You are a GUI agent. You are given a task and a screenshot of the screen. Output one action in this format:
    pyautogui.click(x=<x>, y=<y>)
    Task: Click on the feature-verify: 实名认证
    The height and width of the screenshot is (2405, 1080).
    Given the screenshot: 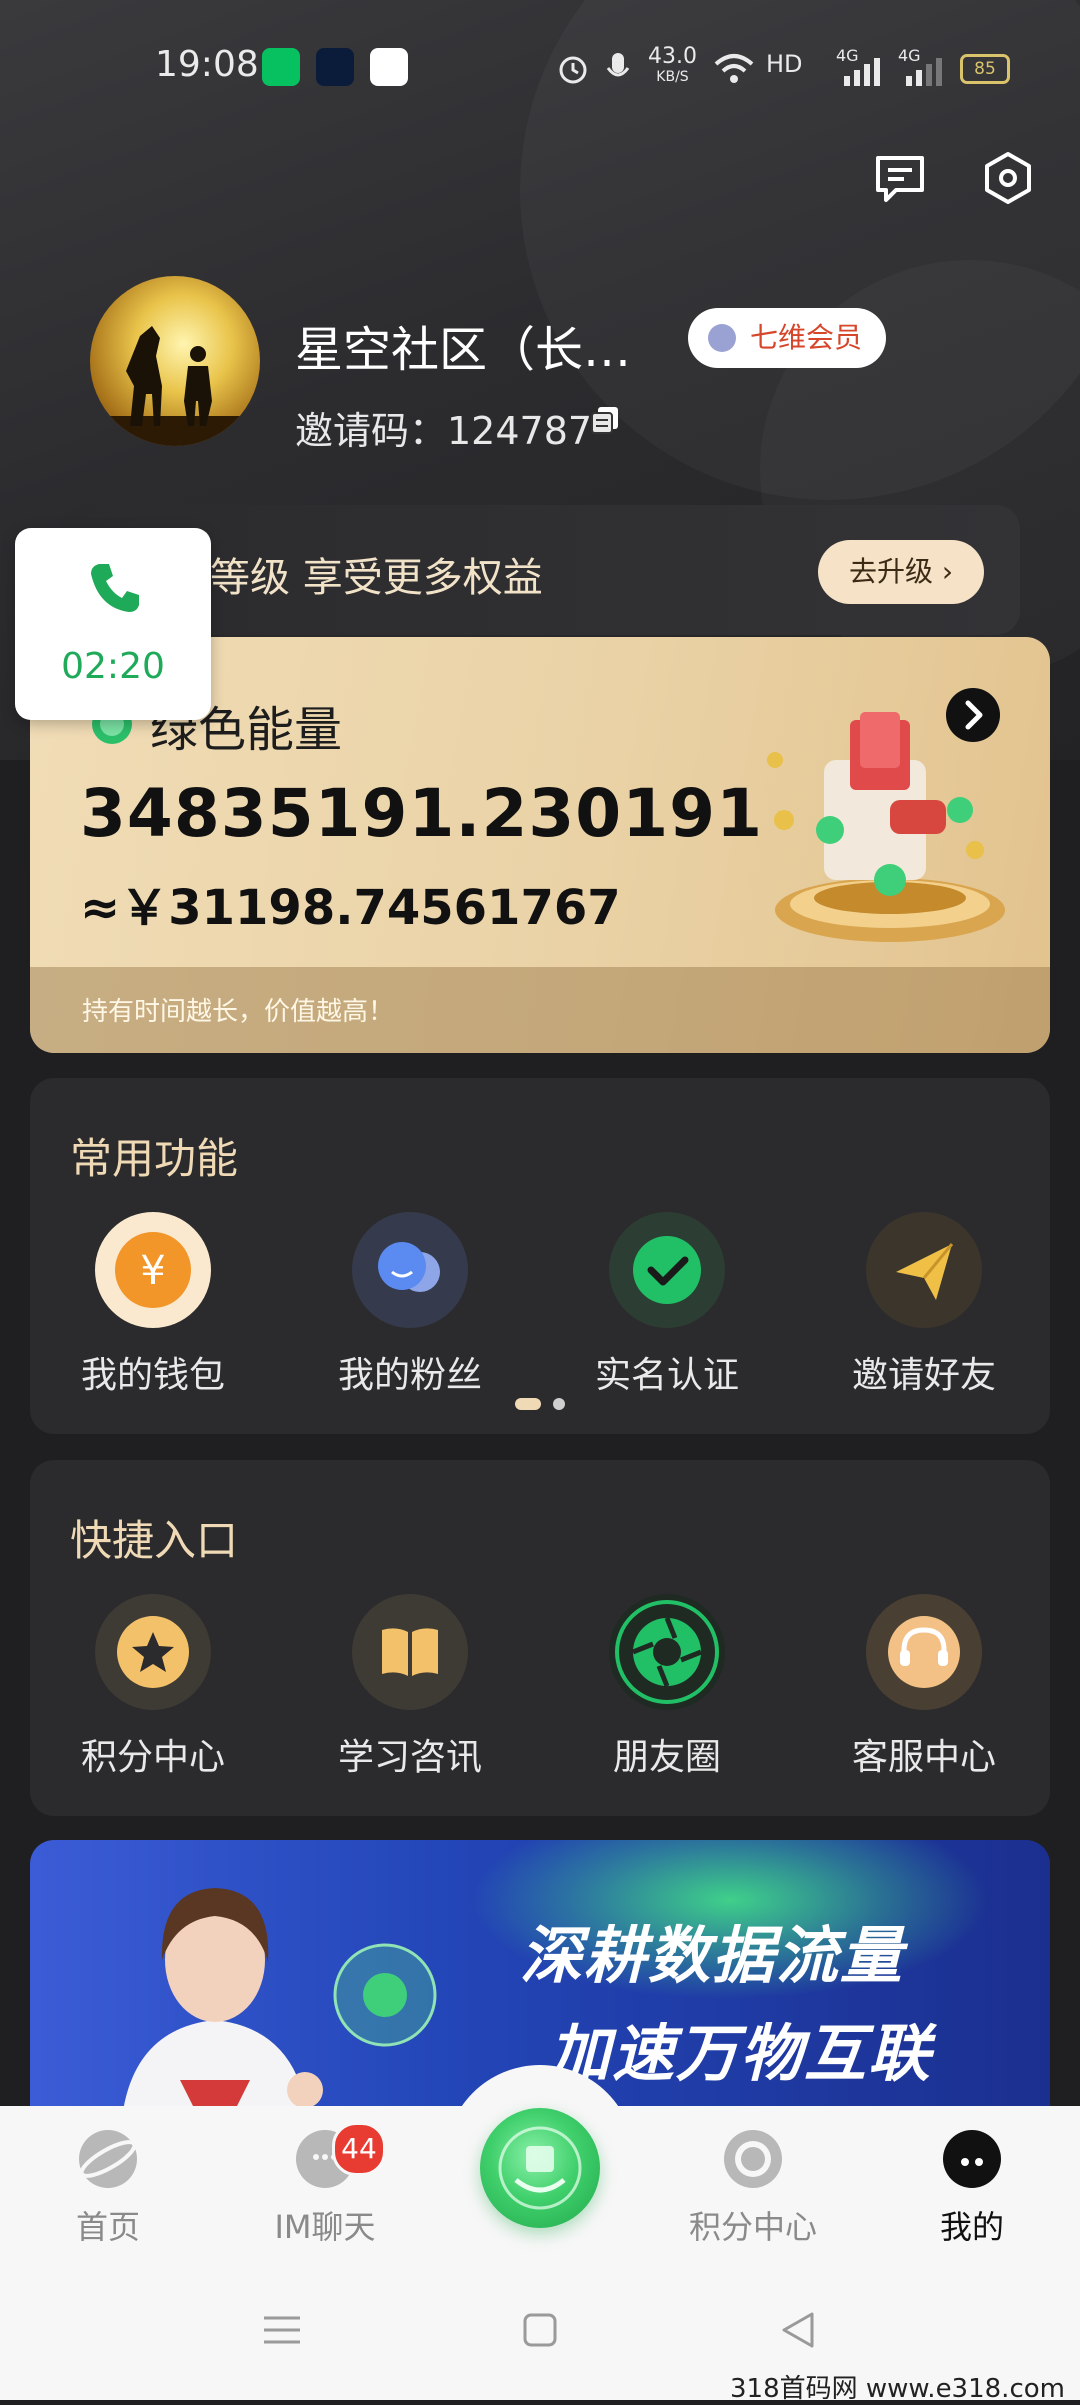 What is the action you would take?
    pyautogui.click(x=667, y=1305)
    